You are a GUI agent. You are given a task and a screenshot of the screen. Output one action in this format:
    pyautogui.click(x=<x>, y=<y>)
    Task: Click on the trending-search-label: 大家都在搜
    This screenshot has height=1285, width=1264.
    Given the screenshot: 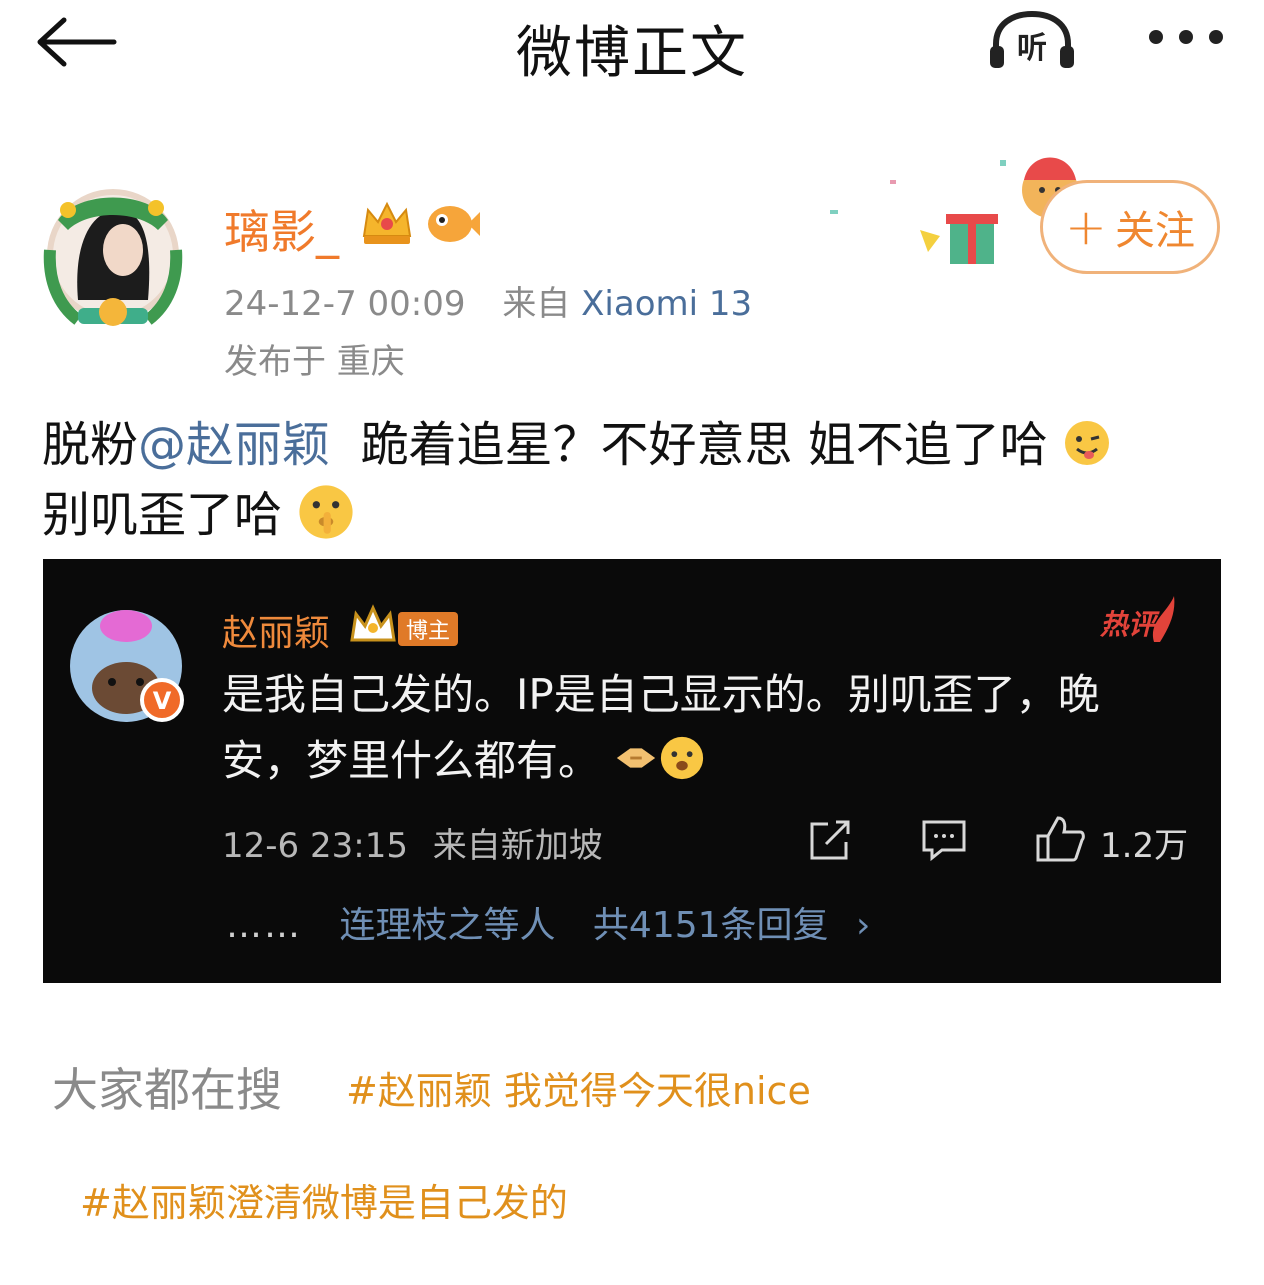 What is the action you would take?
    pyautogui.click(x=167, y=1090)
    